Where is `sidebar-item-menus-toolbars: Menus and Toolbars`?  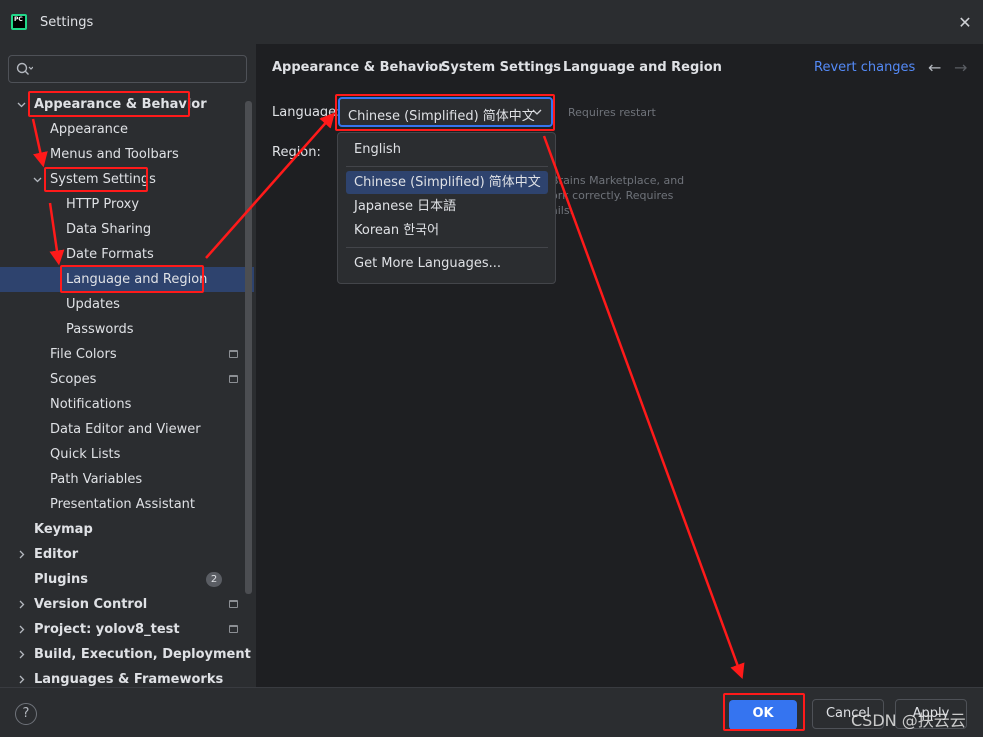 sidebar-item-menus-toolbars: Menus and Toolbars is located at coordinates (128, 154).